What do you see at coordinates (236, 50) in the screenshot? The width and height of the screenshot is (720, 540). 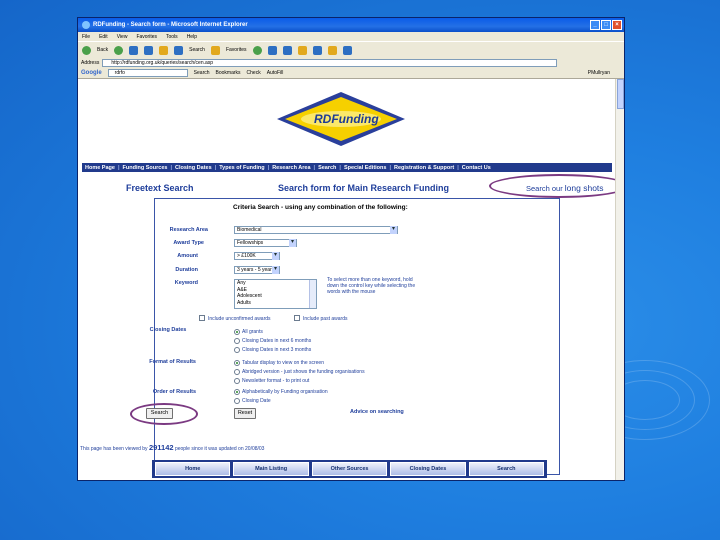 I see `favorites-label: Favorites` at bounding box center [236, 50].